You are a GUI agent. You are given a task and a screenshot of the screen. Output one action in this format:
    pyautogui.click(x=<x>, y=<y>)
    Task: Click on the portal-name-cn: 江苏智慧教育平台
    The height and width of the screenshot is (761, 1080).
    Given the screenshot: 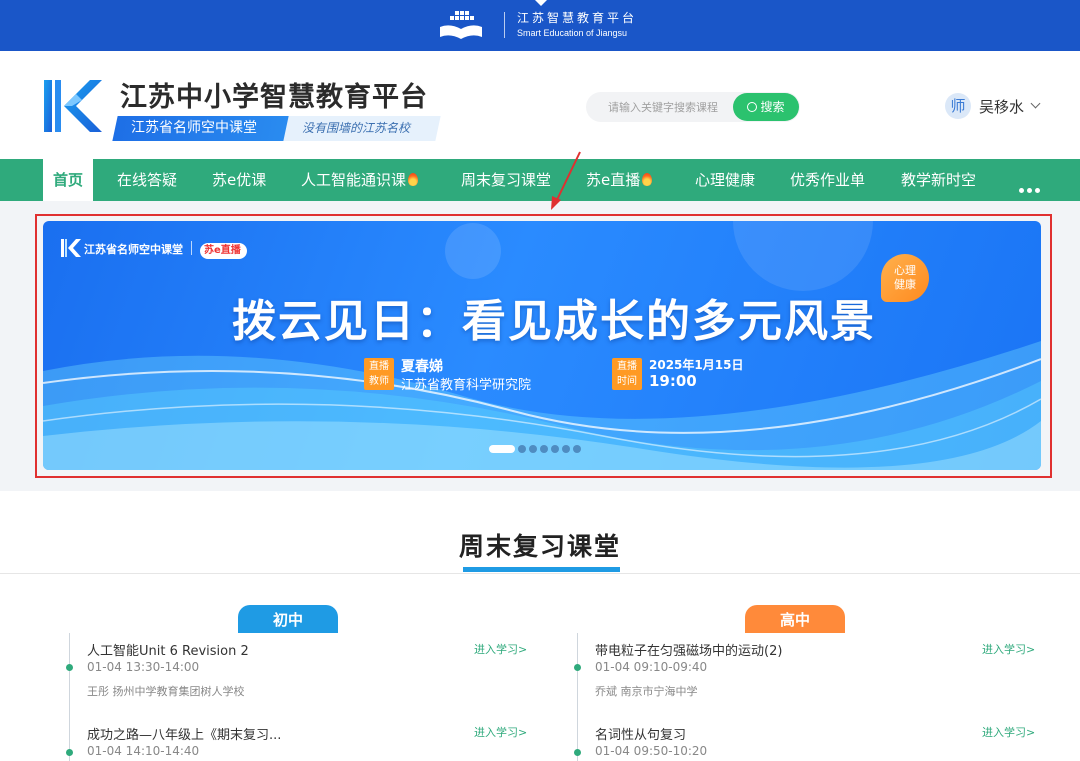 What is the action you would take?
    pyautogui.click(x=577, y=18)
    